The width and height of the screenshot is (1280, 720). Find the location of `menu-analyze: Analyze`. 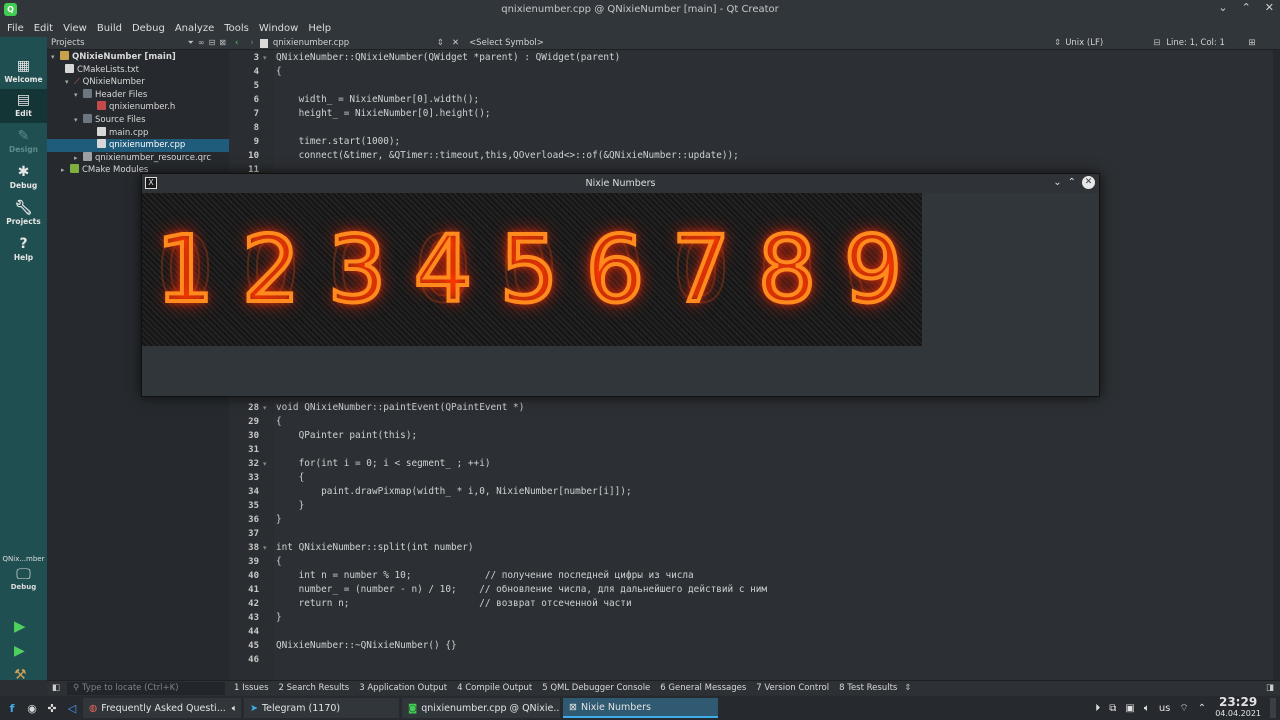

menu-analyze: Analyze is located at coordinates (194, 28).